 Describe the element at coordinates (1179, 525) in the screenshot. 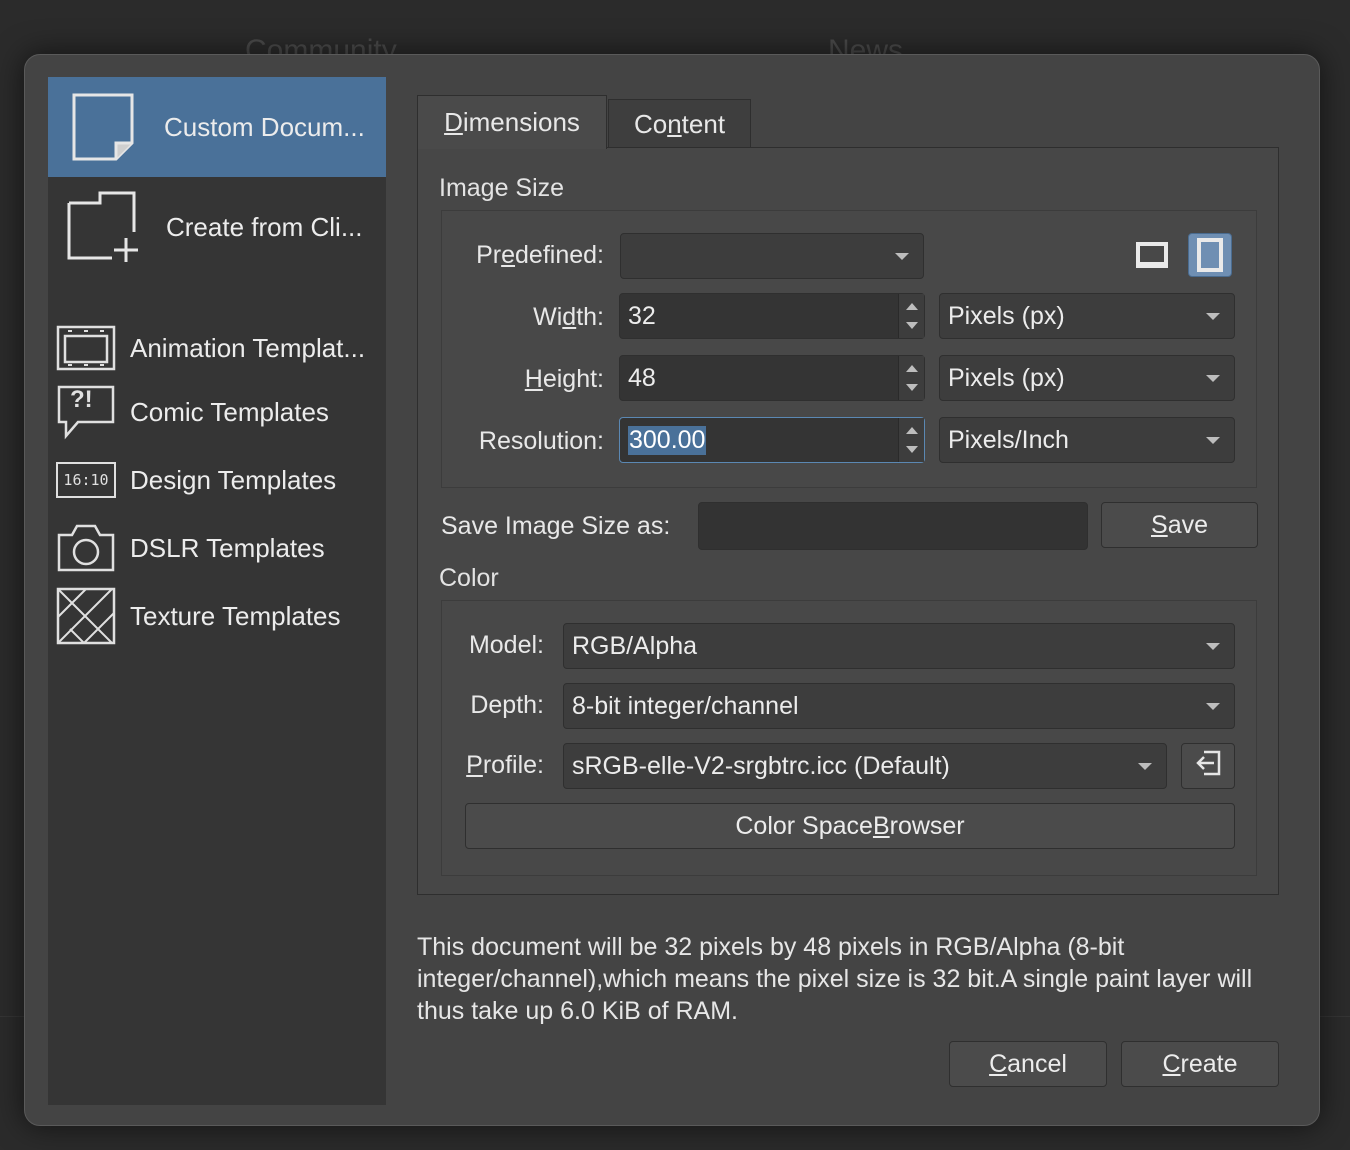

I see `save-image-size-button: Save` at that location.